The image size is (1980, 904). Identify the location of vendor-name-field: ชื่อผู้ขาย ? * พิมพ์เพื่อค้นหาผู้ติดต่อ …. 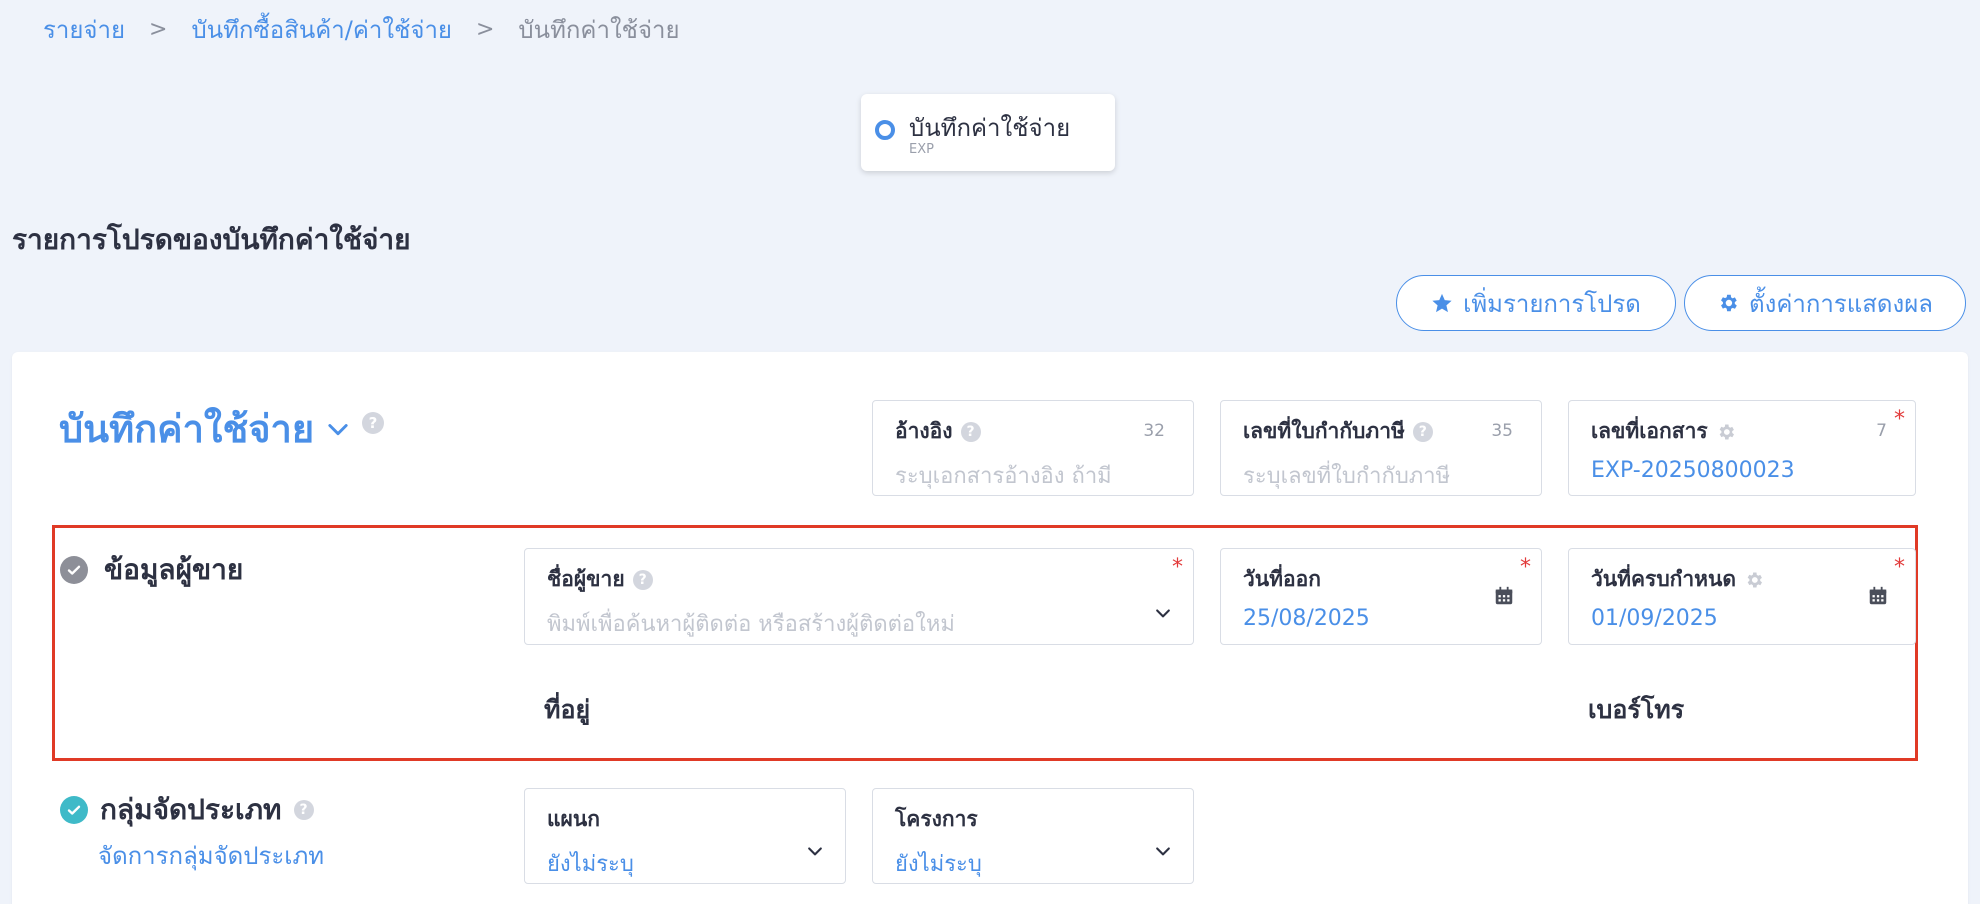
(859, 596).